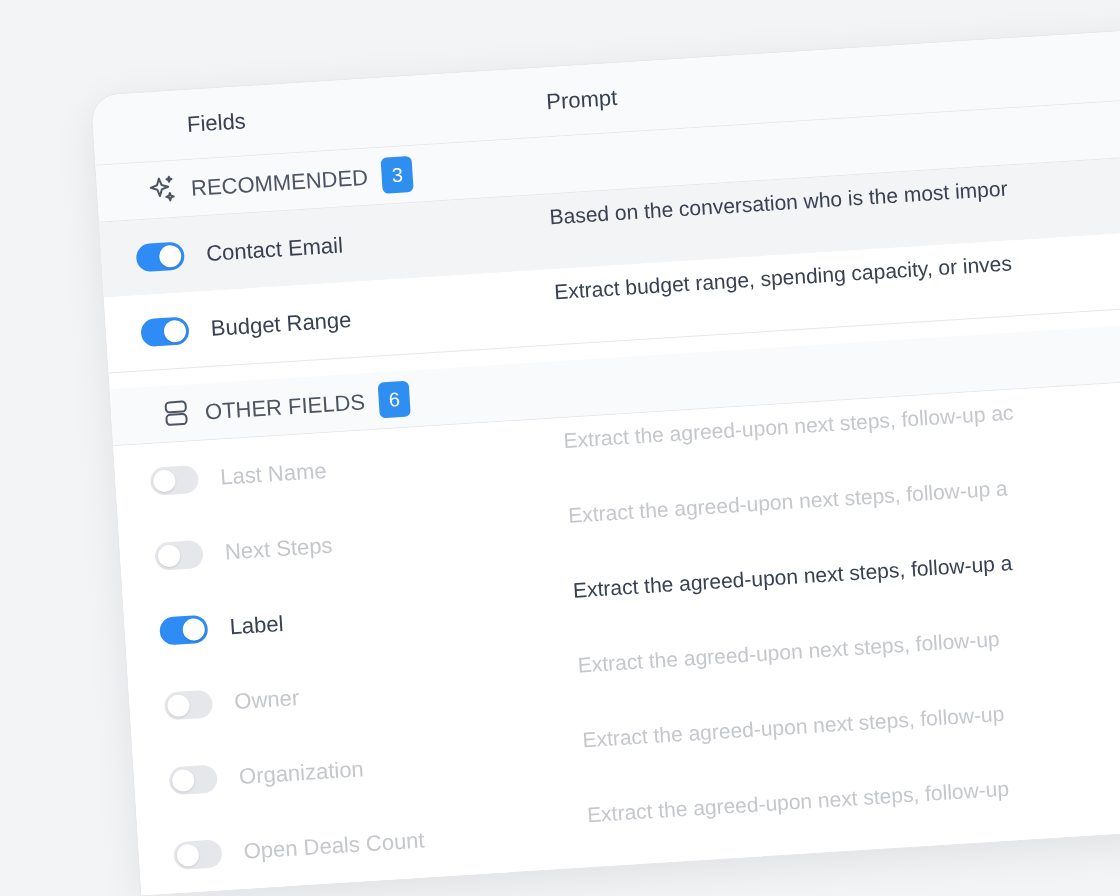 The image size is (1120, 896). Describe the element at coordinates (582, 100) in the screenshot. I see `prompt-column-header: Prompt` at that location.